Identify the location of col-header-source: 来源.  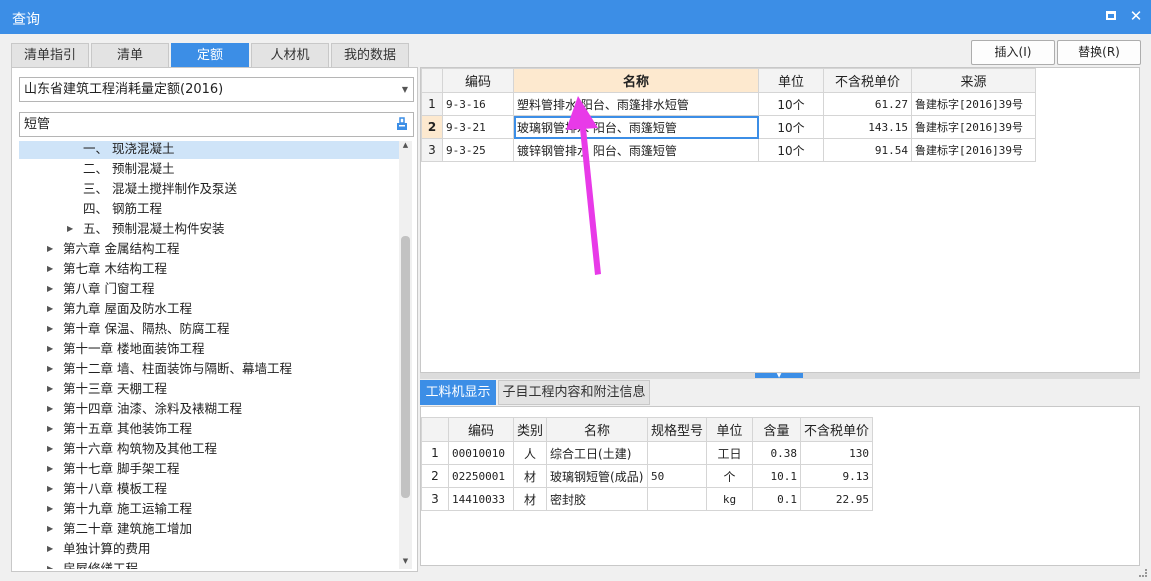
(973, 80).